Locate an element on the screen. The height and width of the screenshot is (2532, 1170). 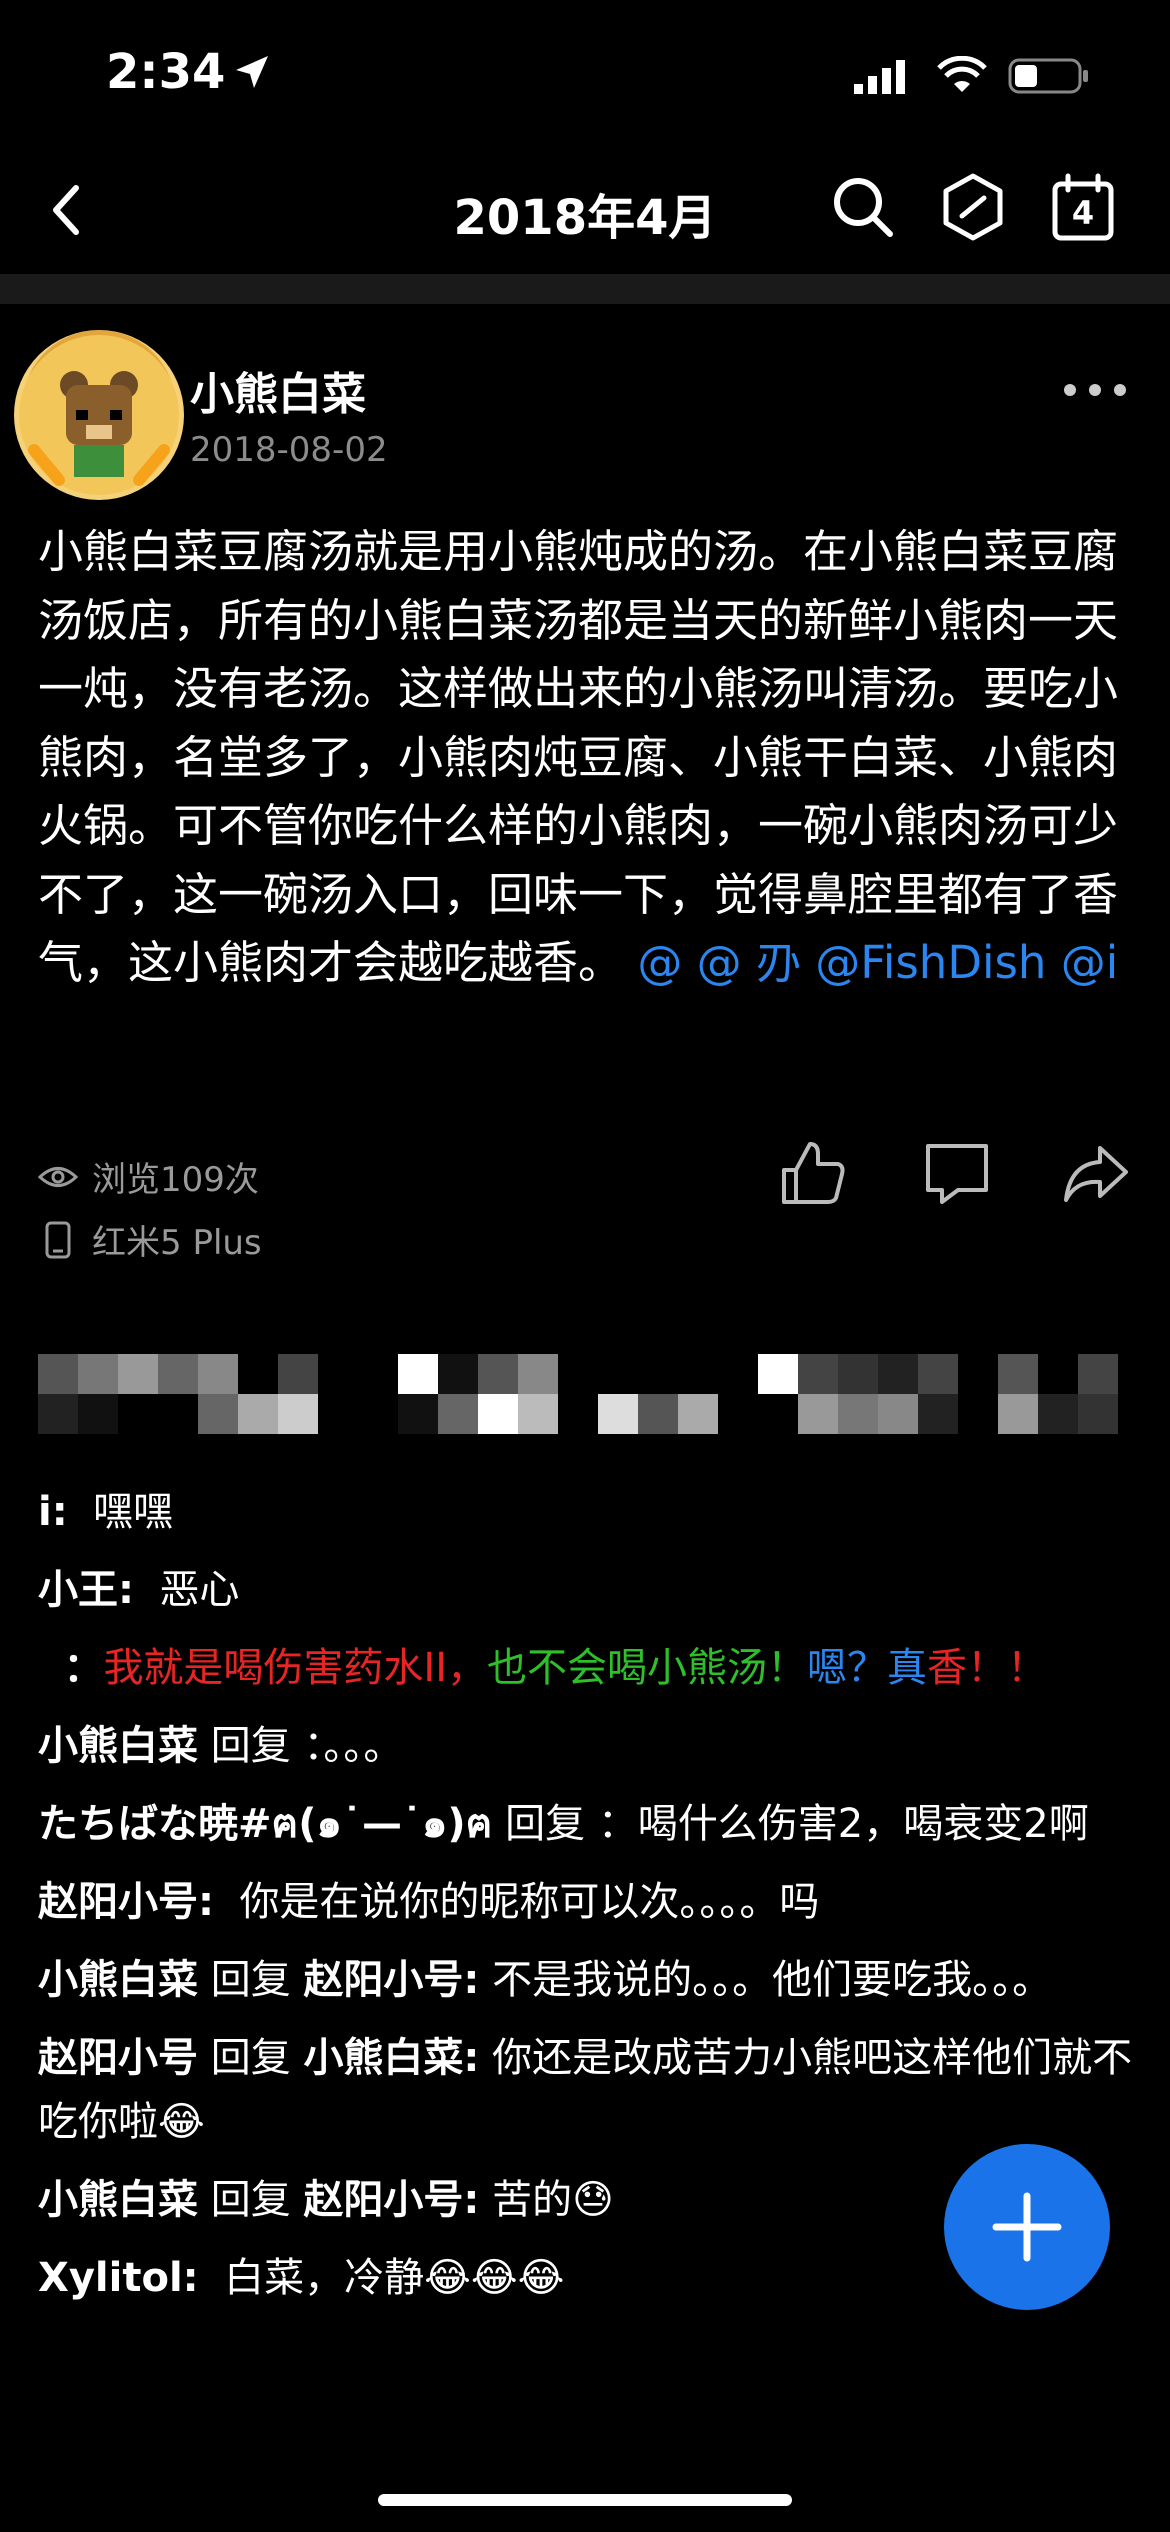
calendar-day: 4 is located at coordinates (1083, 213).